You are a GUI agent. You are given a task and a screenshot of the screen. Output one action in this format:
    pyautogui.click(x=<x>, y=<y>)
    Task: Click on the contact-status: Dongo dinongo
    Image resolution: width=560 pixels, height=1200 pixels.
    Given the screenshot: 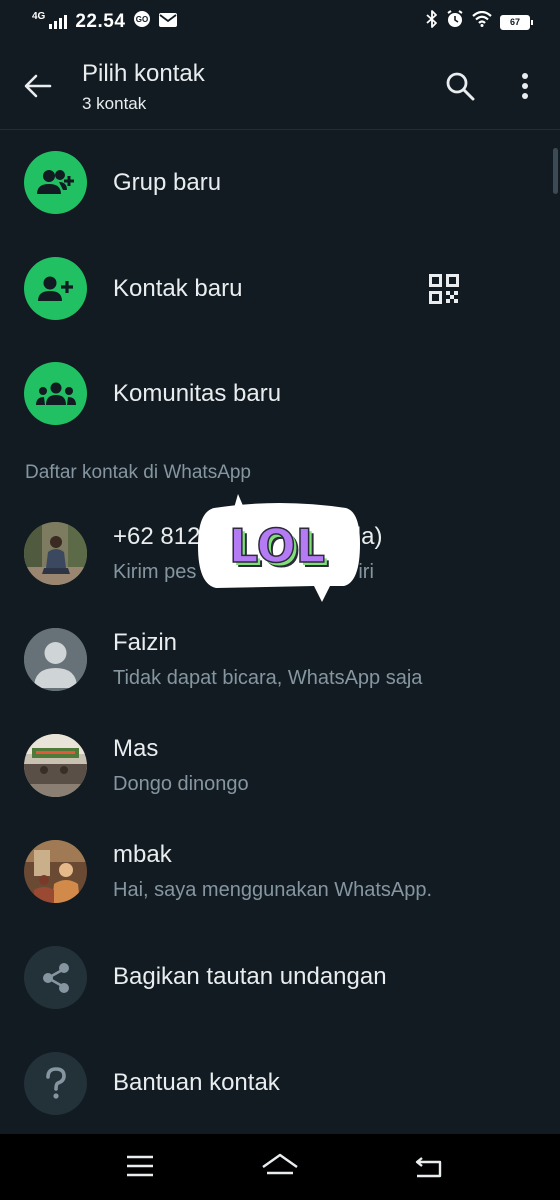 What is the action you would take?
    pyautogui.click(x=181, y=784)
    